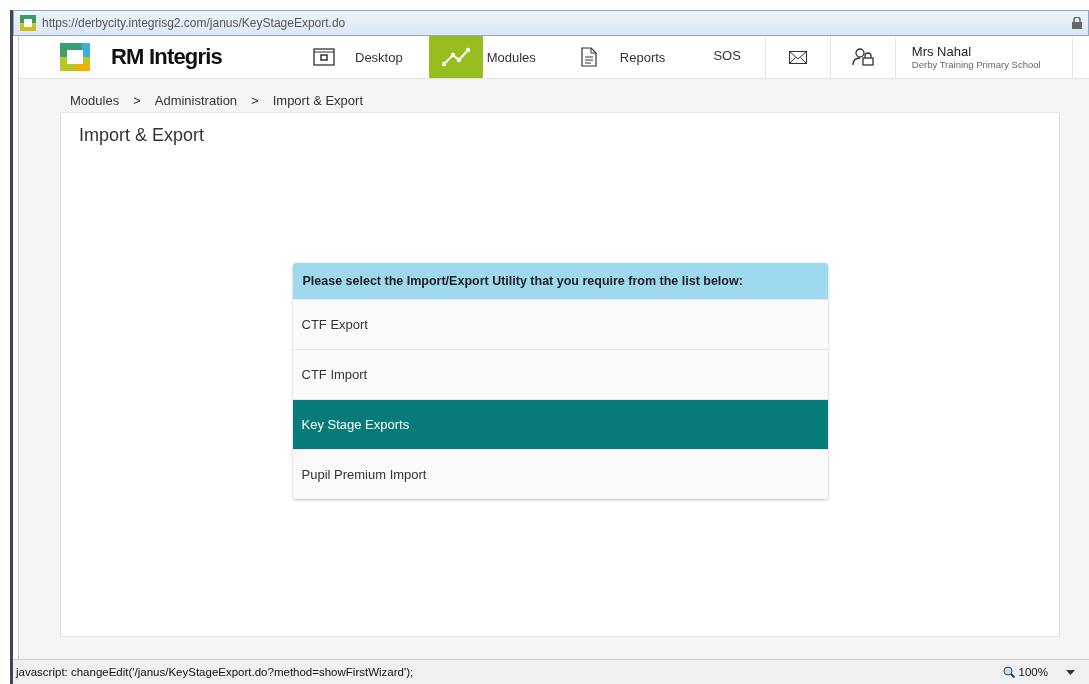  Describe the element at coordinates (551, 23) in the screenshot. I see `address-bar: https://derbycity.integrisg2.com/janus/KeyStageExport.do` at that location.